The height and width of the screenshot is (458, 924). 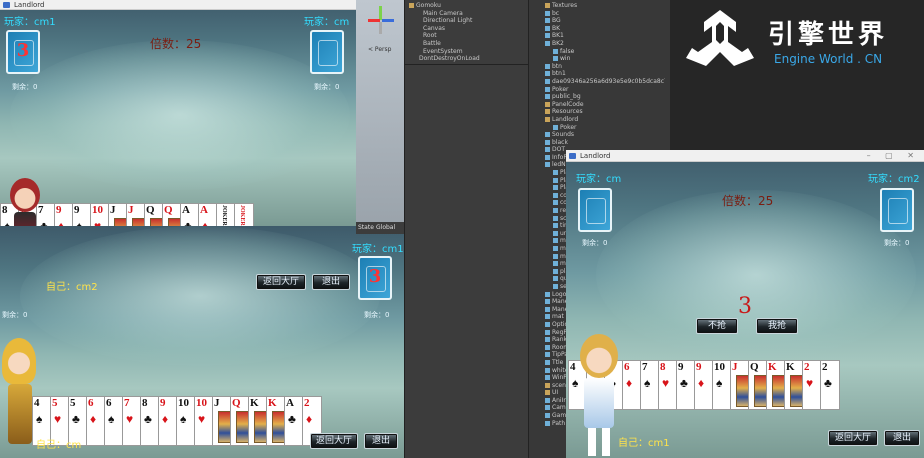 I want to click on project-item-label: BK2, so click(x=558, y=43).